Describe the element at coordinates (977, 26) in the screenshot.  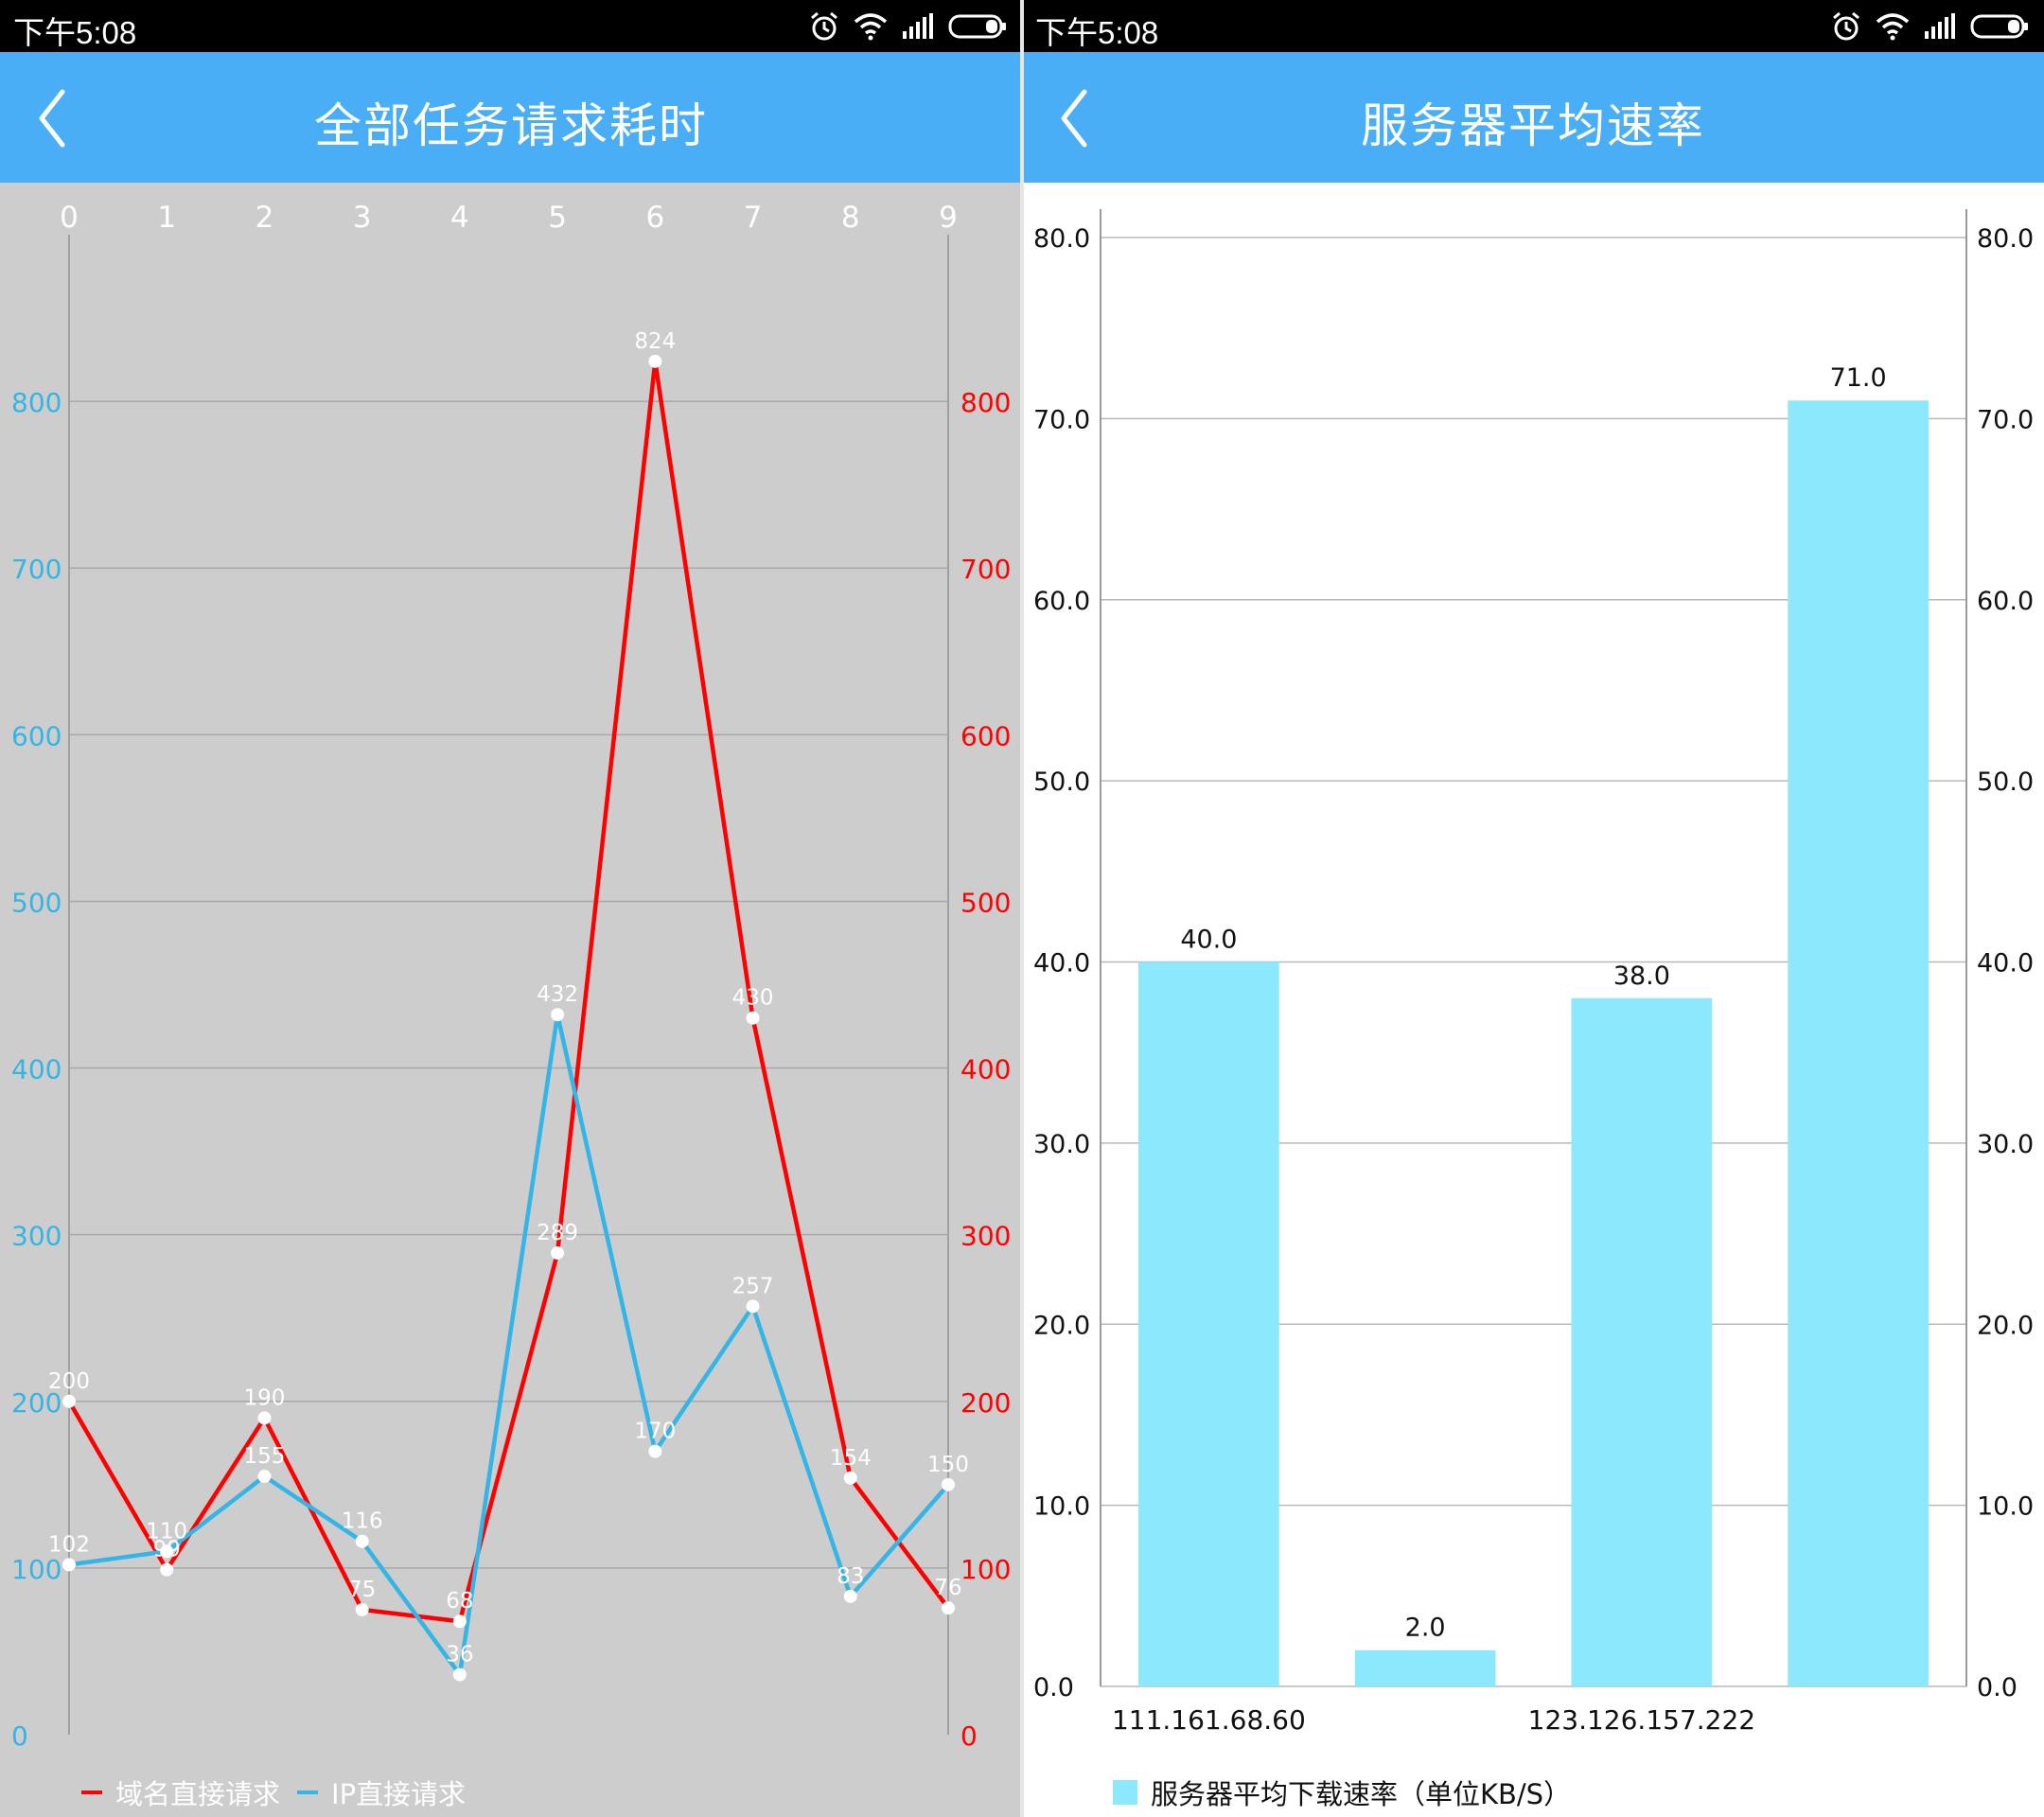
I see `battery-icon` at that location.